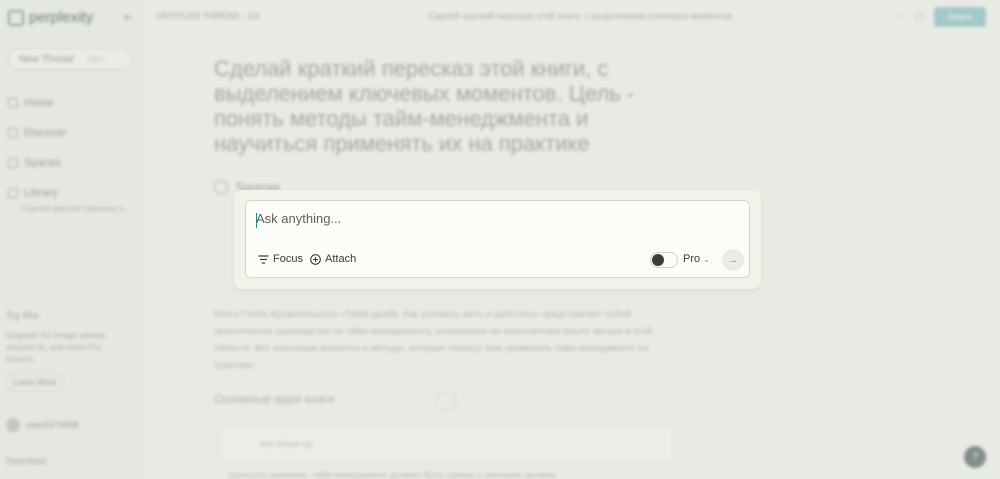 Image resolution: width=1000 pixels, height=479 pixels. I want to click on ask-input, so click(496, 218).